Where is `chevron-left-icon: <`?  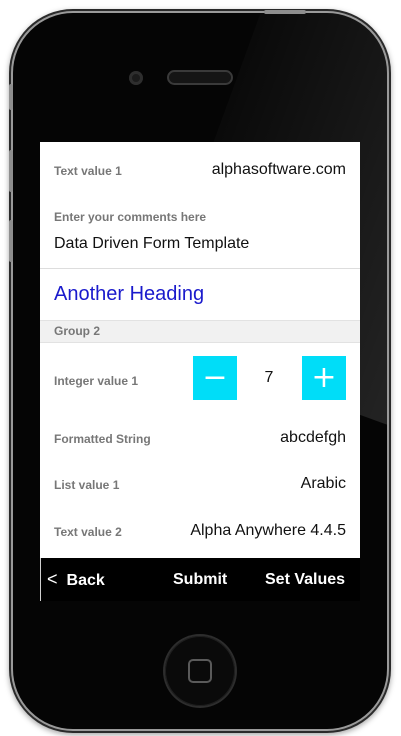
chevron-left-icon: < is located at coordinates (52, 579).